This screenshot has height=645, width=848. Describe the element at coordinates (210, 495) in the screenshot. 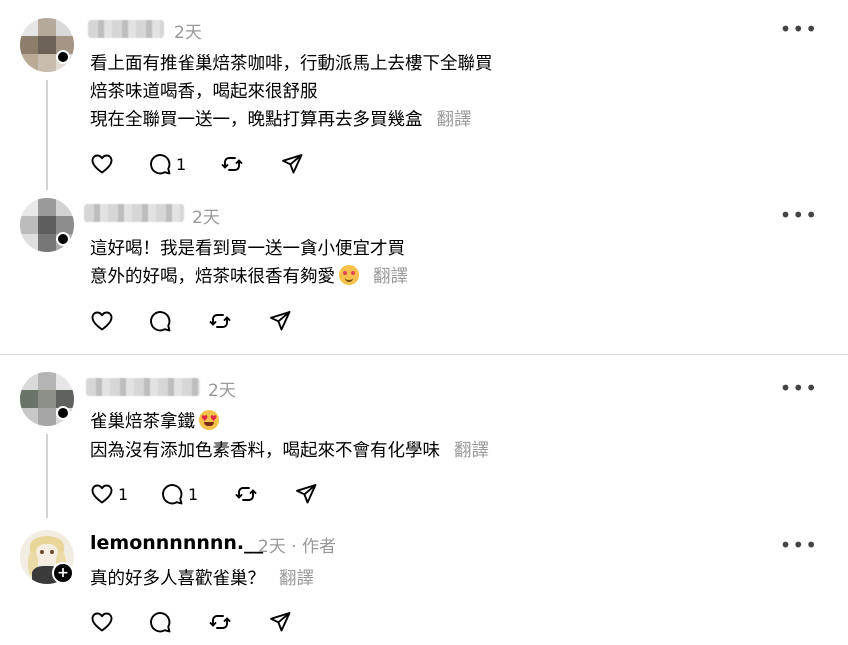

I see `action-bar: 1 1` at that location.